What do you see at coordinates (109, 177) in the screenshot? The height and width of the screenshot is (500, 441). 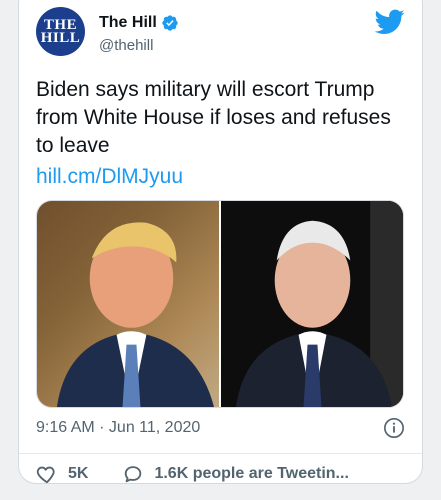 I see `tweet-link: hill.cm/DlMJyuu` at bounding box center [109, 177].